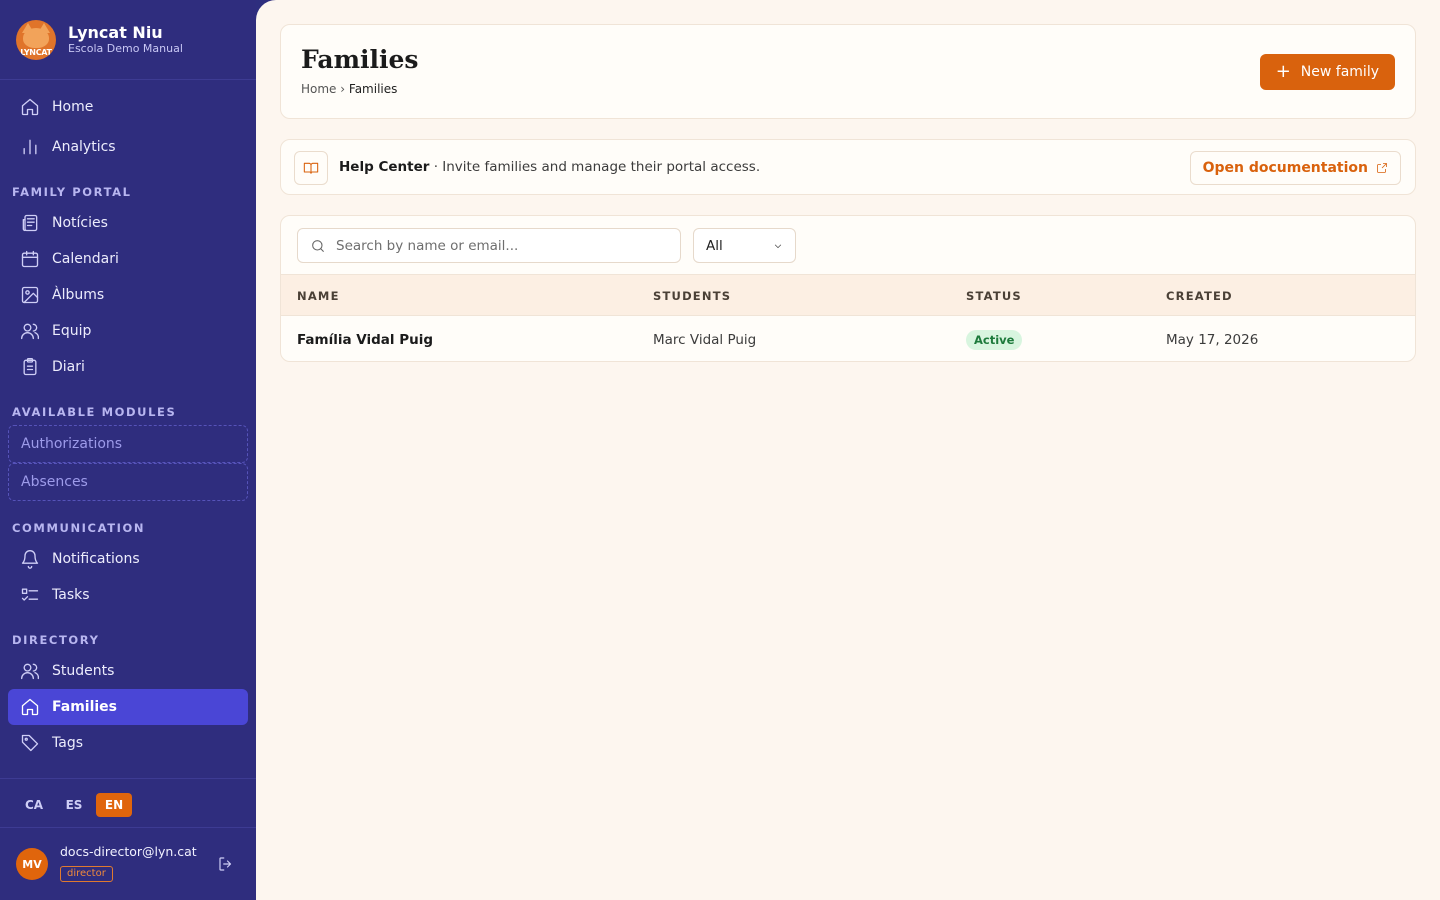 The height and width of the screenshot is (900, 1440). I want to click on newspaper-icon, so click(30, 223).